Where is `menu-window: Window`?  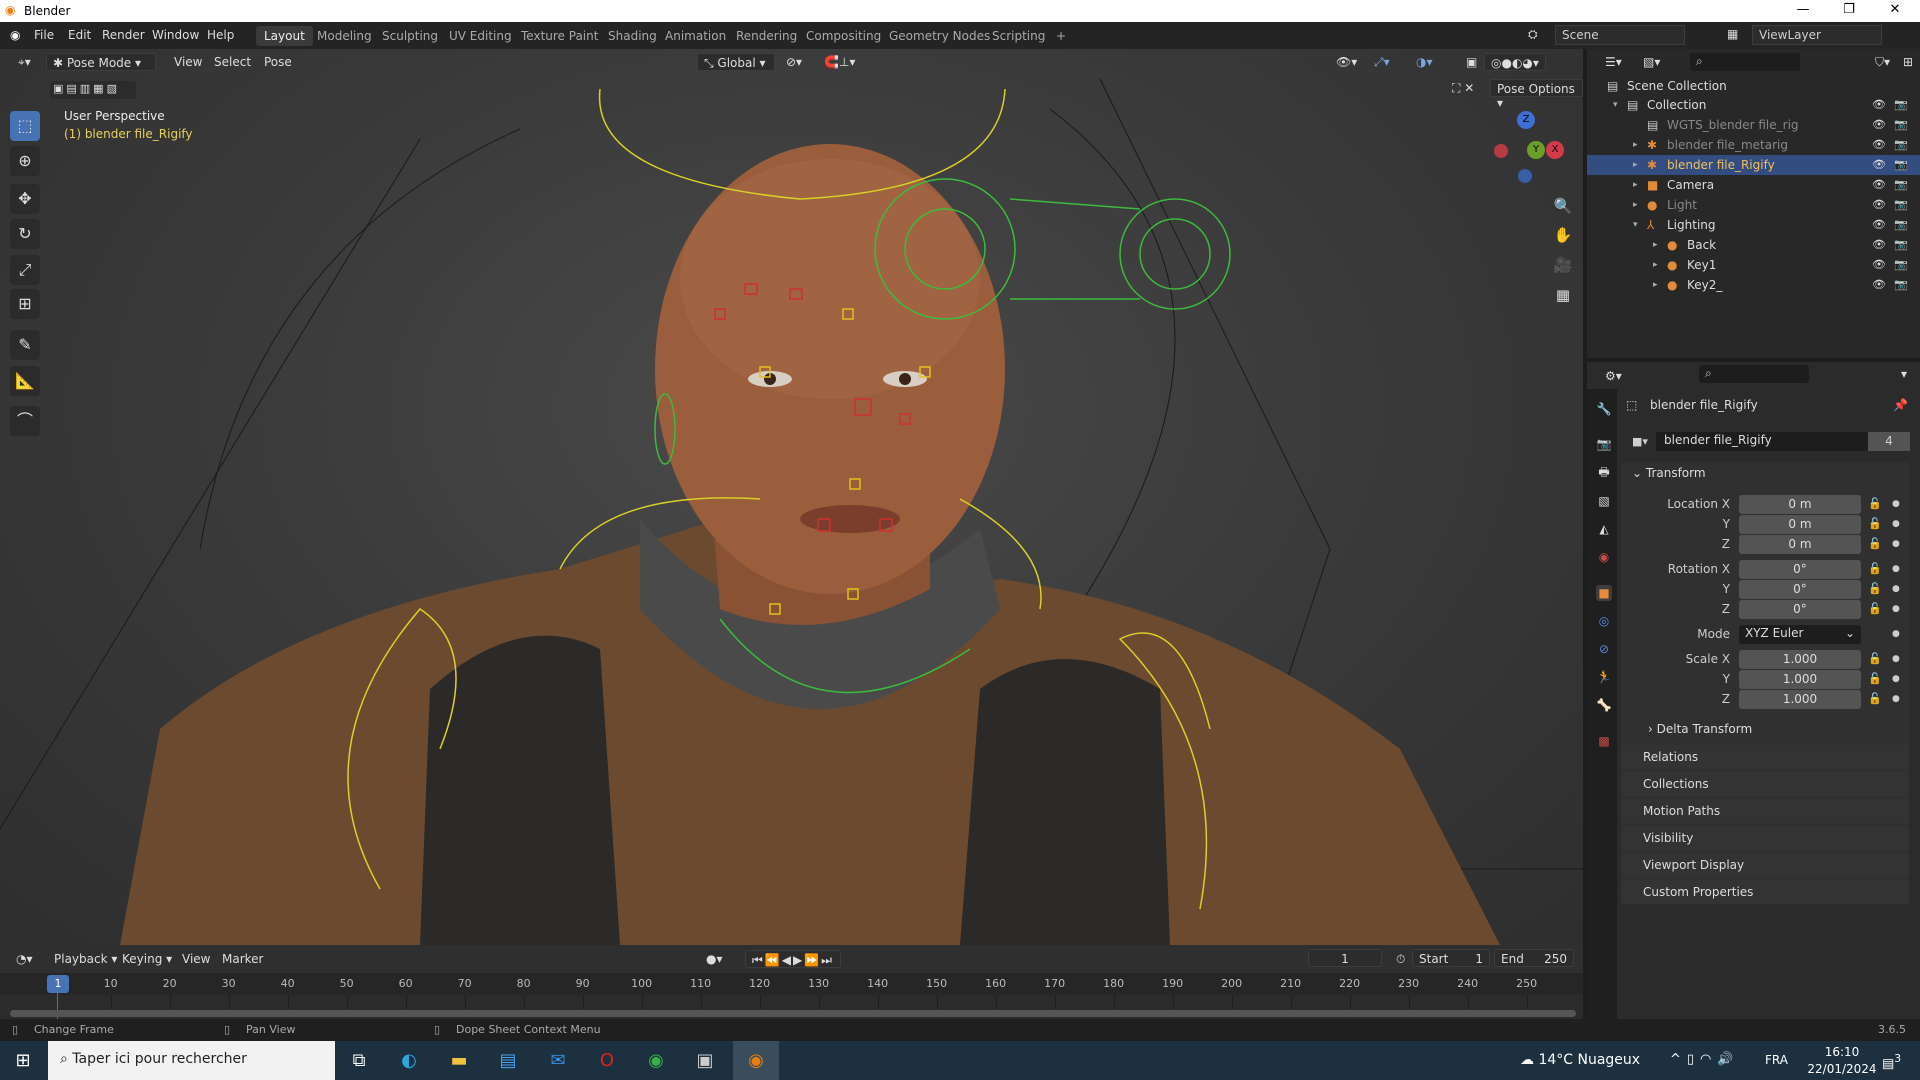
menu-window: Window is located at coordinates (175, 35).